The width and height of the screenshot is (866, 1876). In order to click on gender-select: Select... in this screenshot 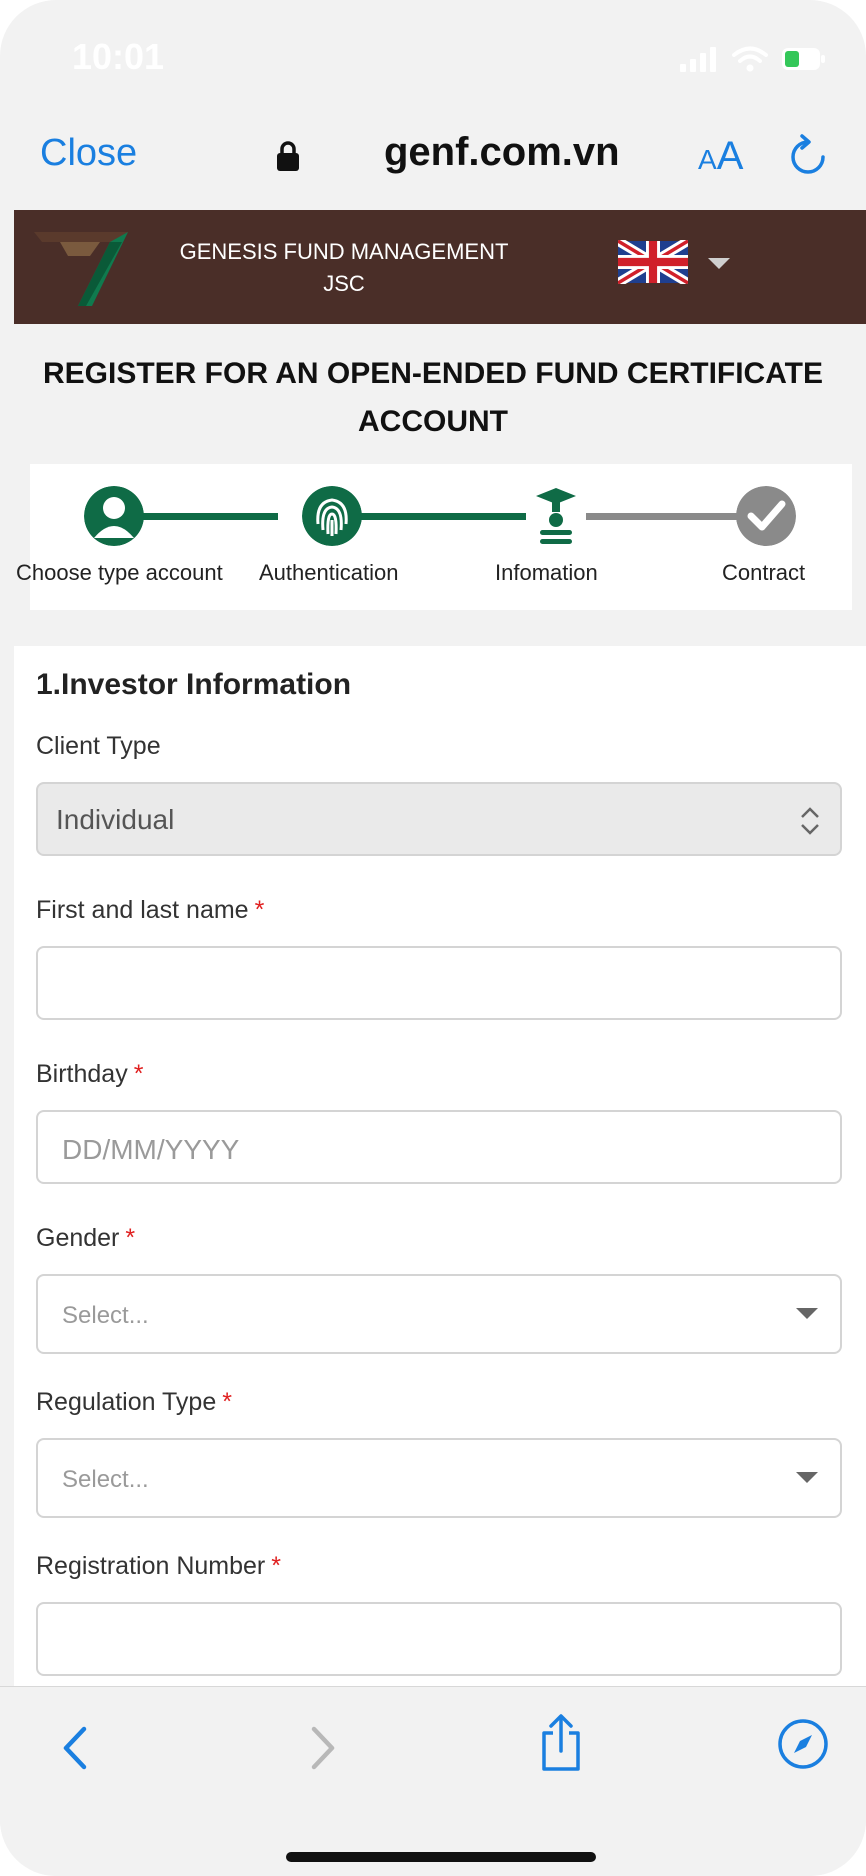, I will do `click(439, 1314)`.